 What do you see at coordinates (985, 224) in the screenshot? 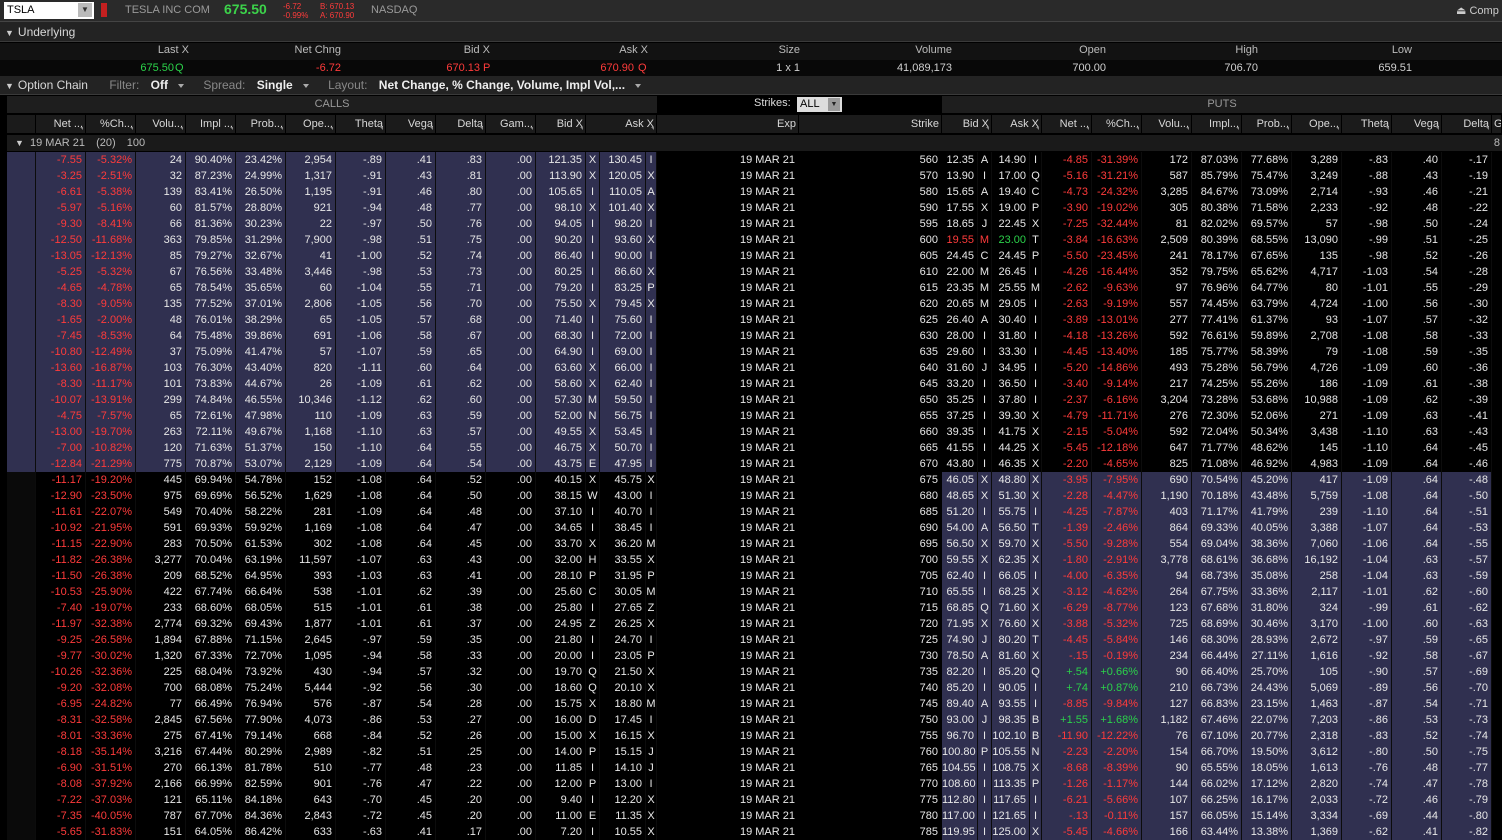
I see `put-cell-17: J` at bounding box center [985, 224].